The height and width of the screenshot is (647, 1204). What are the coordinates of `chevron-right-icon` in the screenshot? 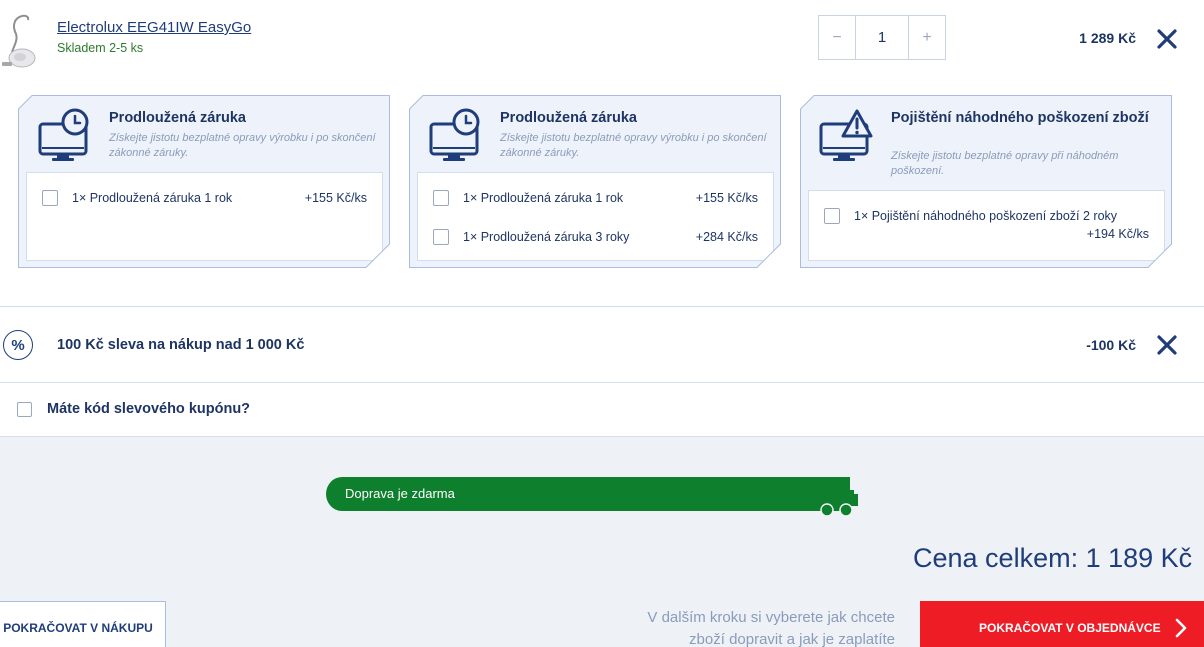 It's located at (1181, 628).